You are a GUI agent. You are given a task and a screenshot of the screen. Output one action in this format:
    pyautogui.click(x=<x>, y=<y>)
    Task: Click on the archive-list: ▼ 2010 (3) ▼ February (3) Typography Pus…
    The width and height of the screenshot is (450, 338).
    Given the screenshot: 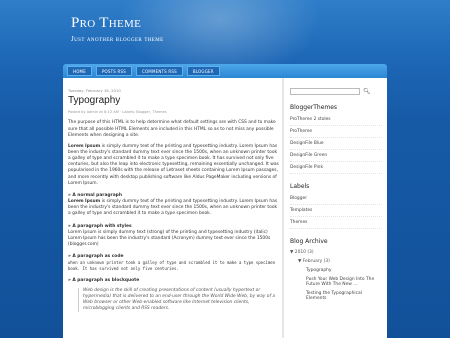 What is the action you would take?
    pyautogui.click(x=336, y=275)
    